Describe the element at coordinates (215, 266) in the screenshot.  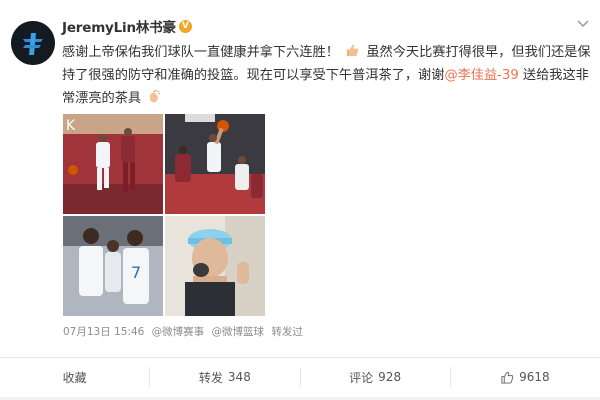
I see `photo-tea-selfie` at that location.